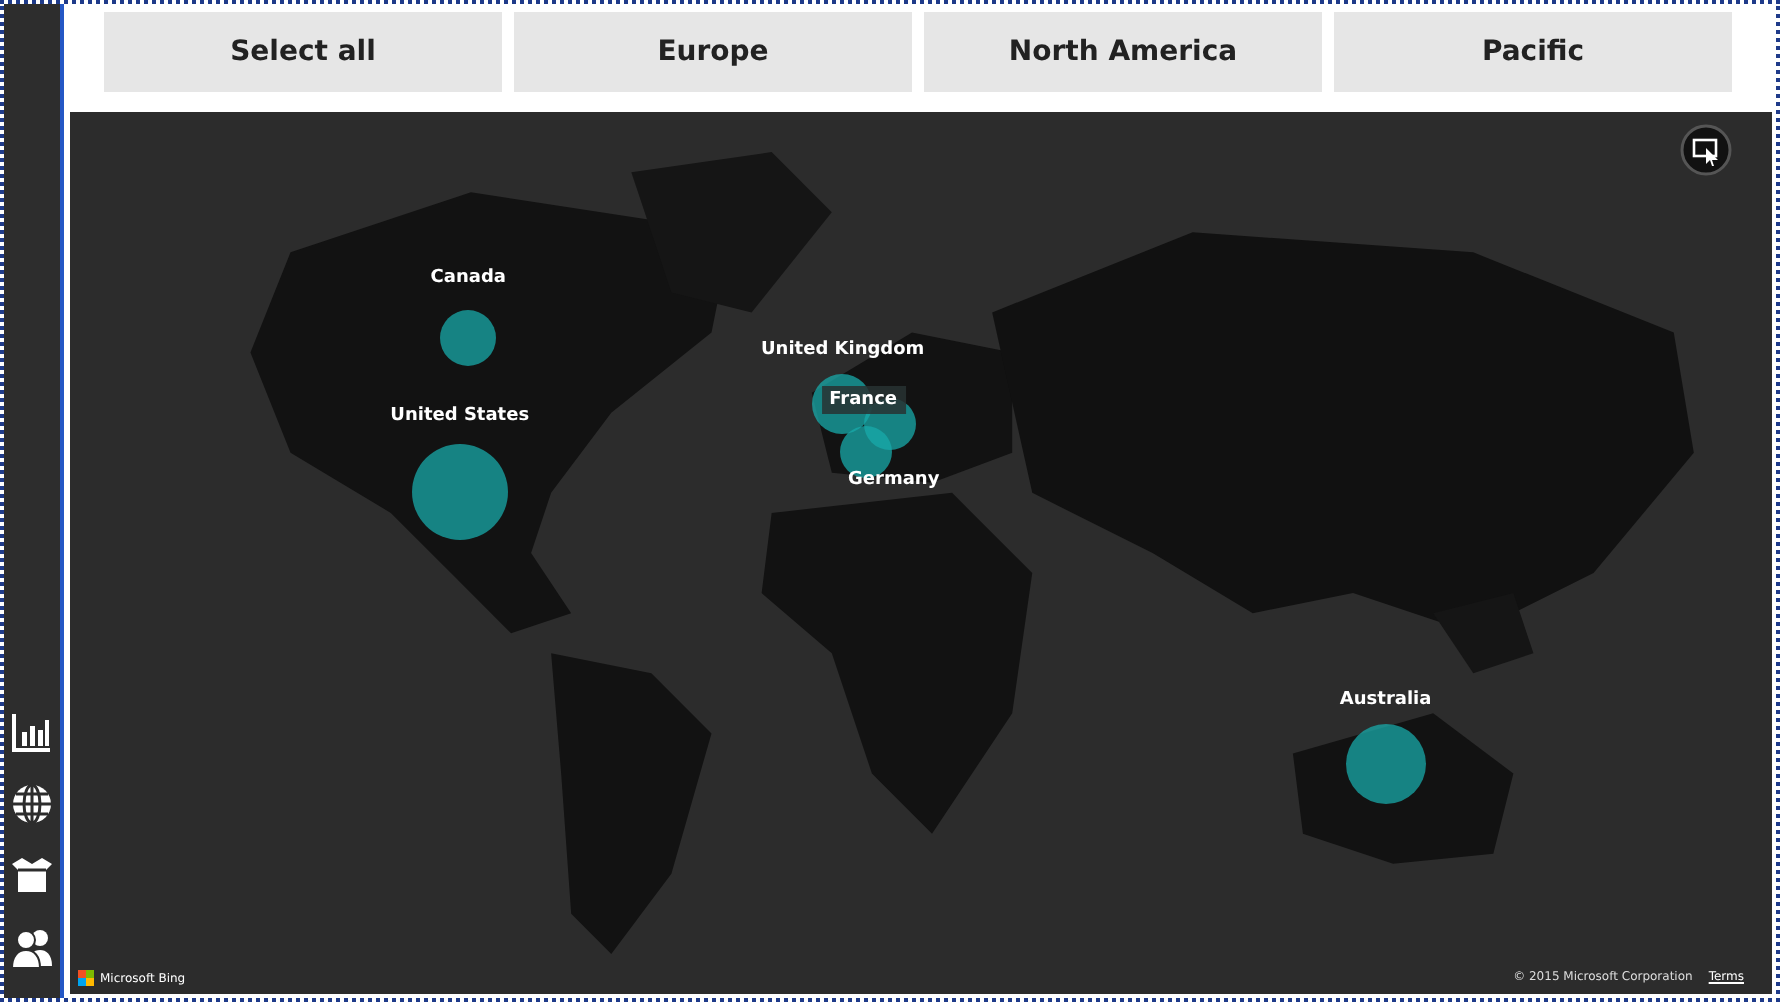  Describe the element at coordinates (843, 351) in the screenshot. I see `bubble-label: United Kingdom` at that location.